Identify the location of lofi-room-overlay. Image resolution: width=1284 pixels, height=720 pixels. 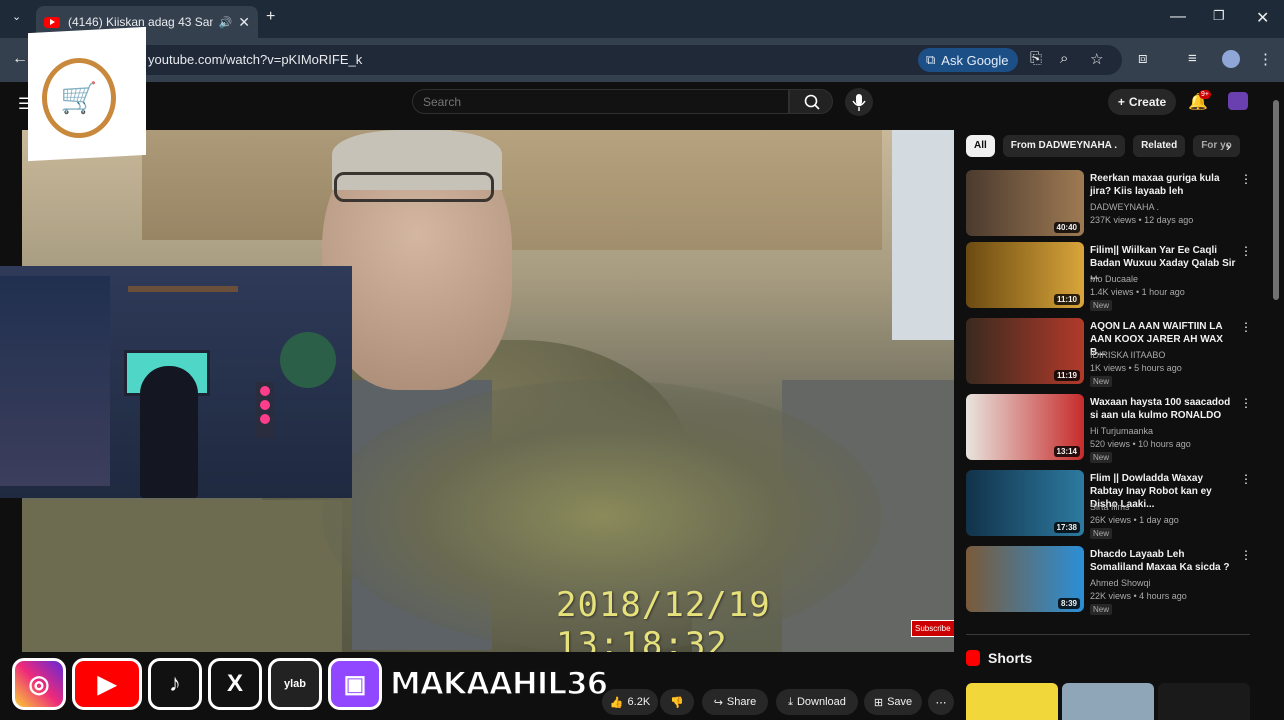
(176, 382).